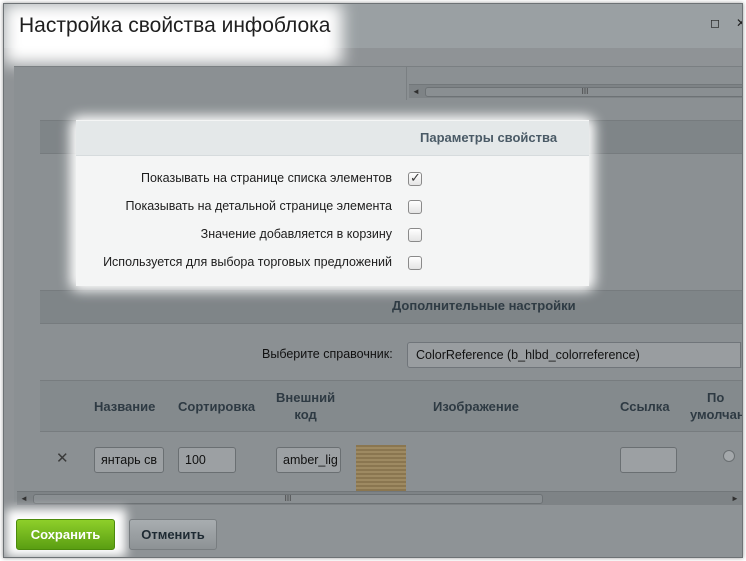 This screenshot has height=561, width=746. I want to click on directory-label: Выберите справочник:, so click(327, 354).